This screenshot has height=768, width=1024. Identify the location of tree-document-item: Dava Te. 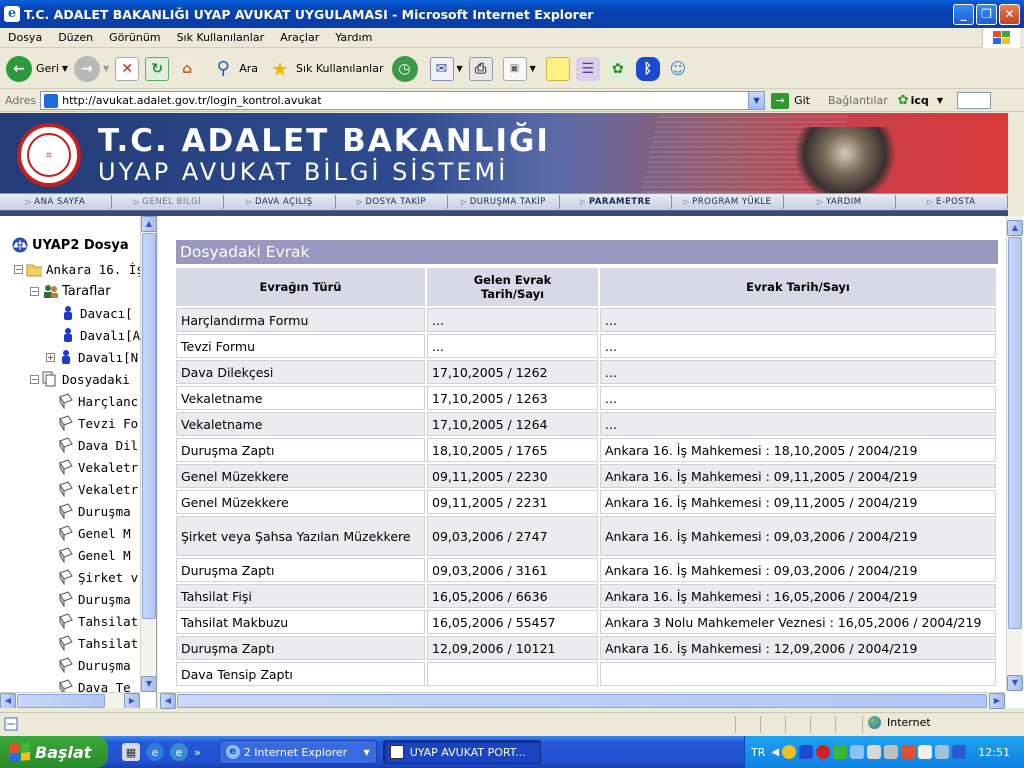
(94, 685).